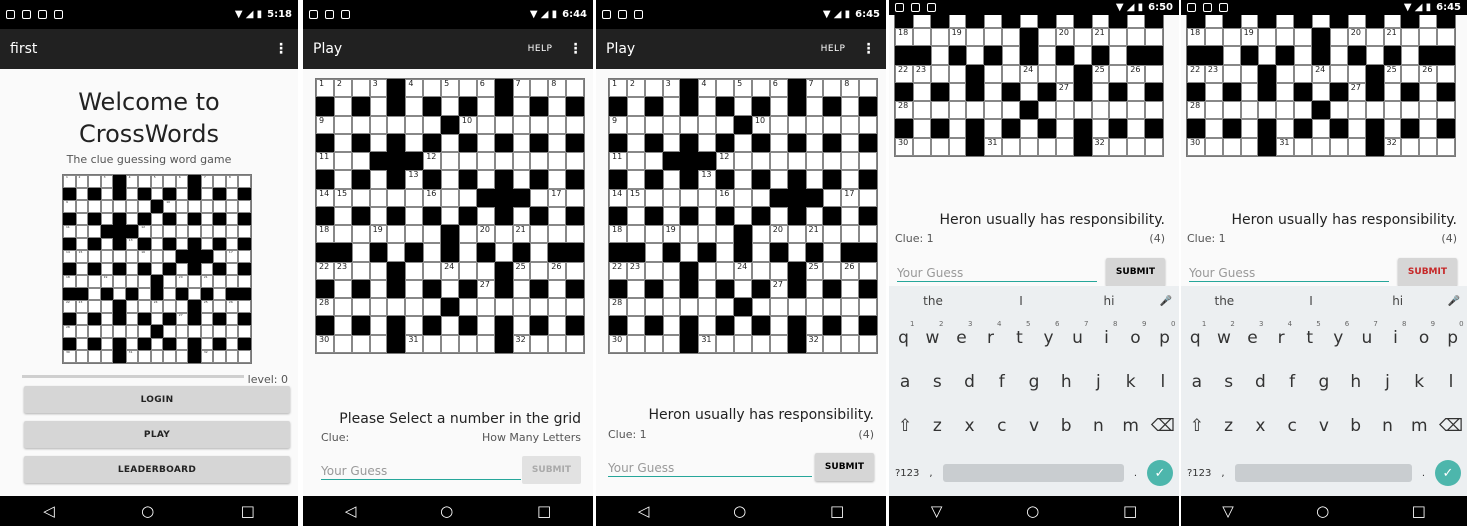  I want to click on key-v: v, so click(1034, 426).